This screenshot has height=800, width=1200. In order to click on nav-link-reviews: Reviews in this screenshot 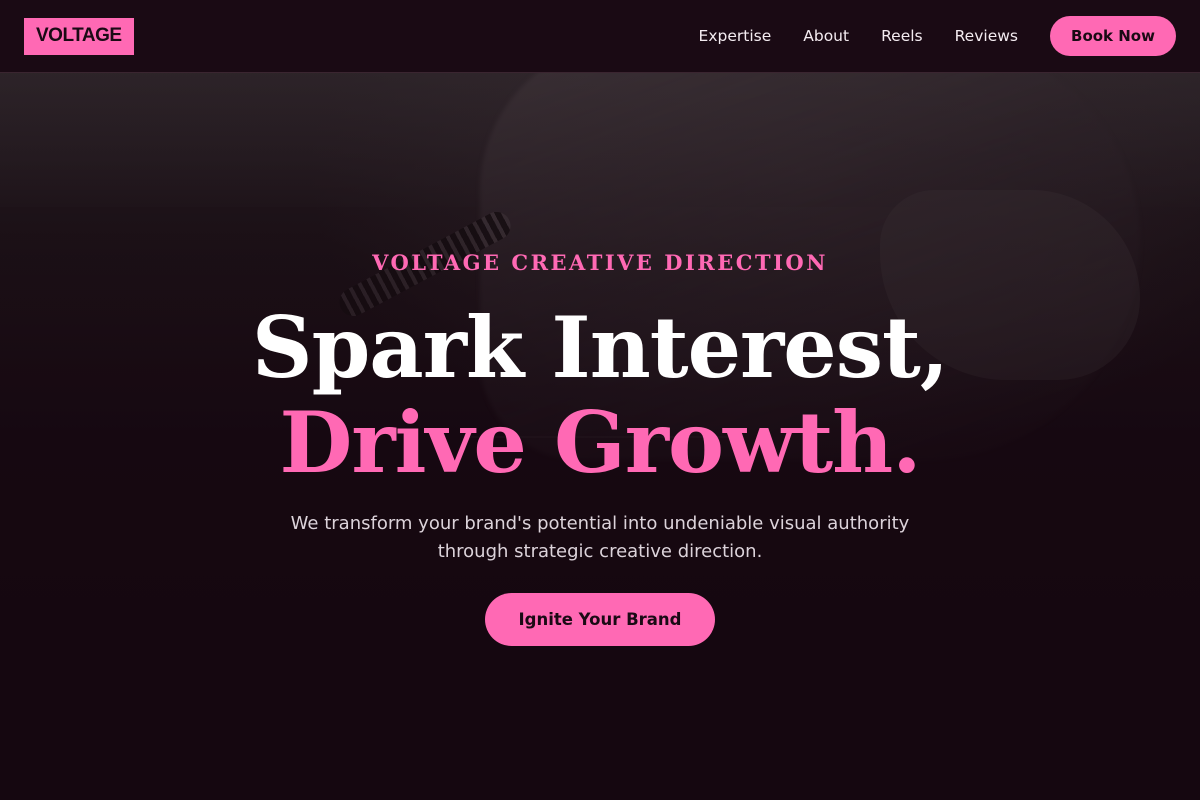, I will do `click(986, 36)`.